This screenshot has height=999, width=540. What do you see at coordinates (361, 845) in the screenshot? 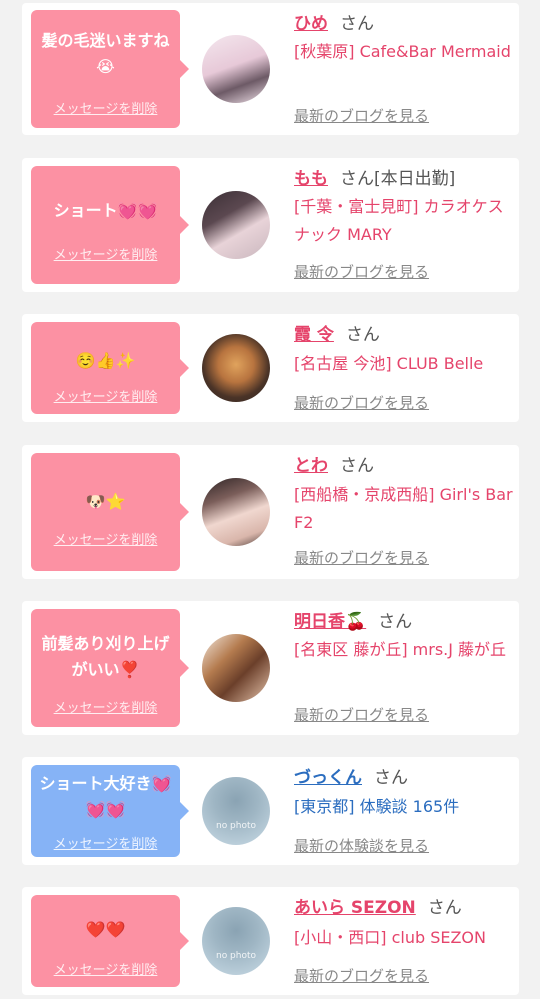
I see `latest-review-link: 最新の体験談を見る` at bounding box center [361, 845].